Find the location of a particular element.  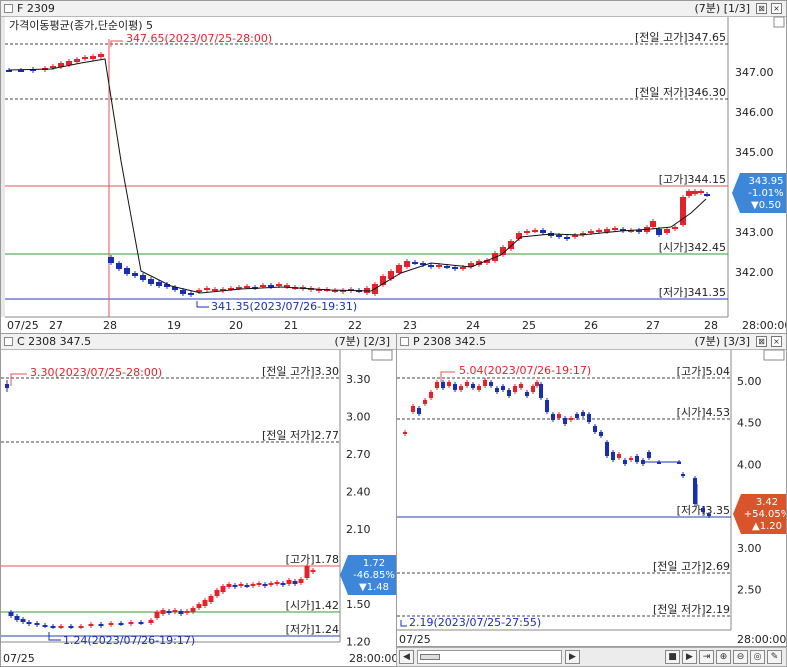

x-tick-label: 24 is located at coordinates (473, 325).